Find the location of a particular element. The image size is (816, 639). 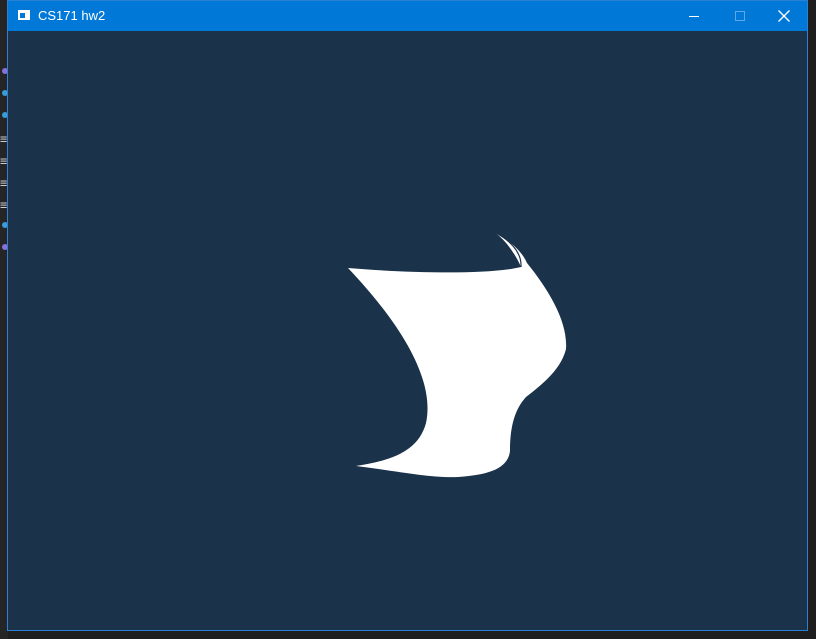

minimize-icon is located at coordinates (694, 16).